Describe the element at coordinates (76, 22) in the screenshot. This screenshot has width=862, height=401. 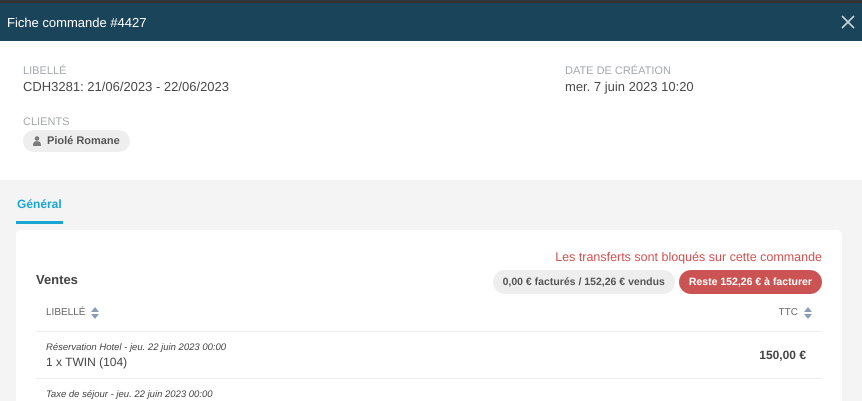
I see `window-title: Fiche commande #4427` at that location.